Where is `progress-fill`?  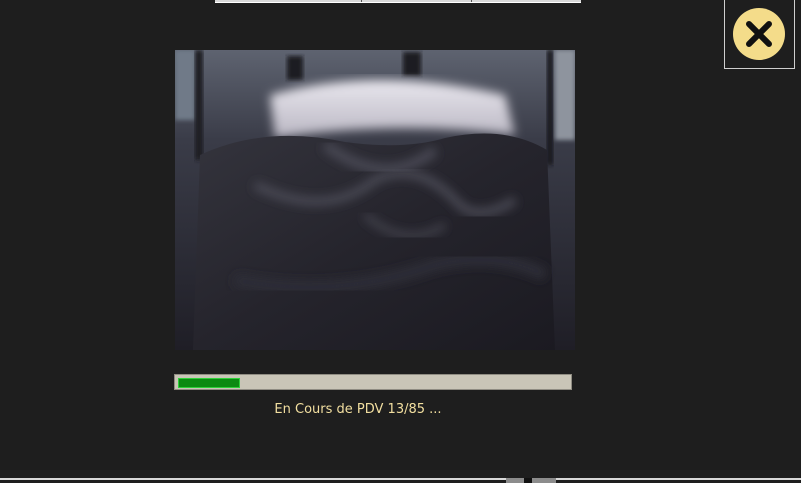
progress-fill is located at coordinates (209, 383).